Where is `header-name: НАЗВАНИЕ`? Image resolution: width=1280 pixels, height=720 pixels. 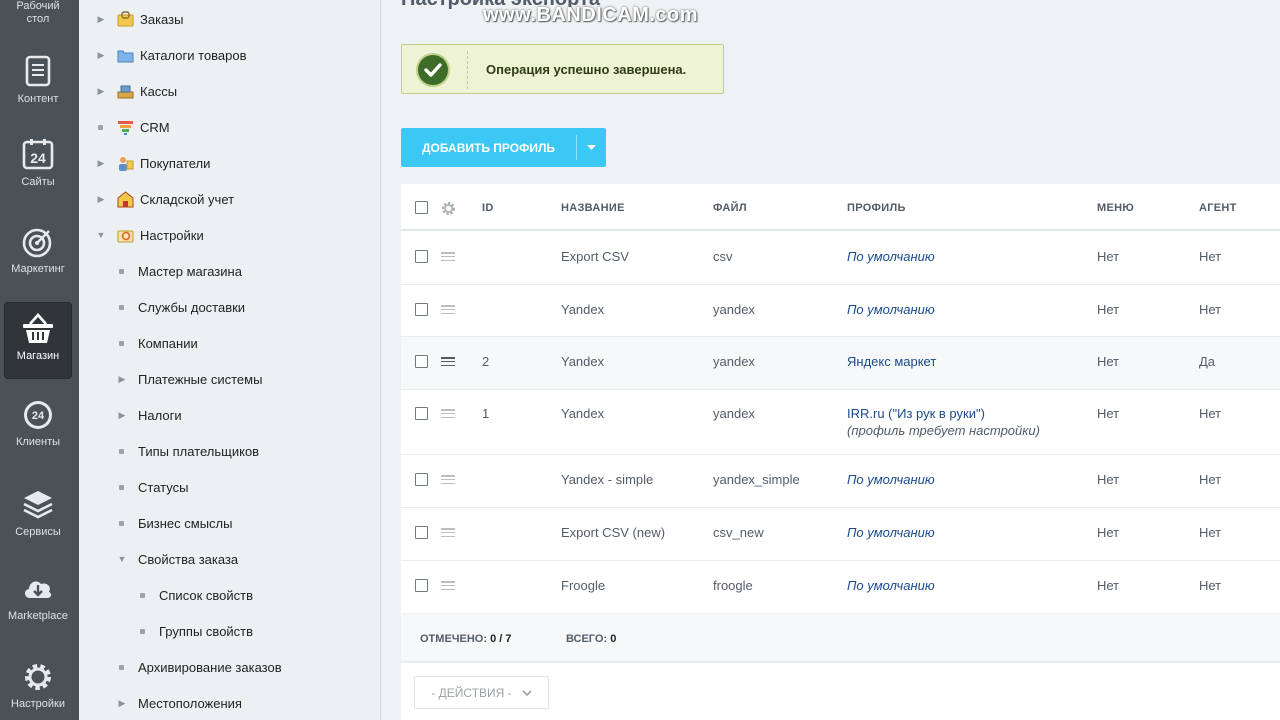 header-name: НАЗВАНИЕ is located at coordinates (593, 208).